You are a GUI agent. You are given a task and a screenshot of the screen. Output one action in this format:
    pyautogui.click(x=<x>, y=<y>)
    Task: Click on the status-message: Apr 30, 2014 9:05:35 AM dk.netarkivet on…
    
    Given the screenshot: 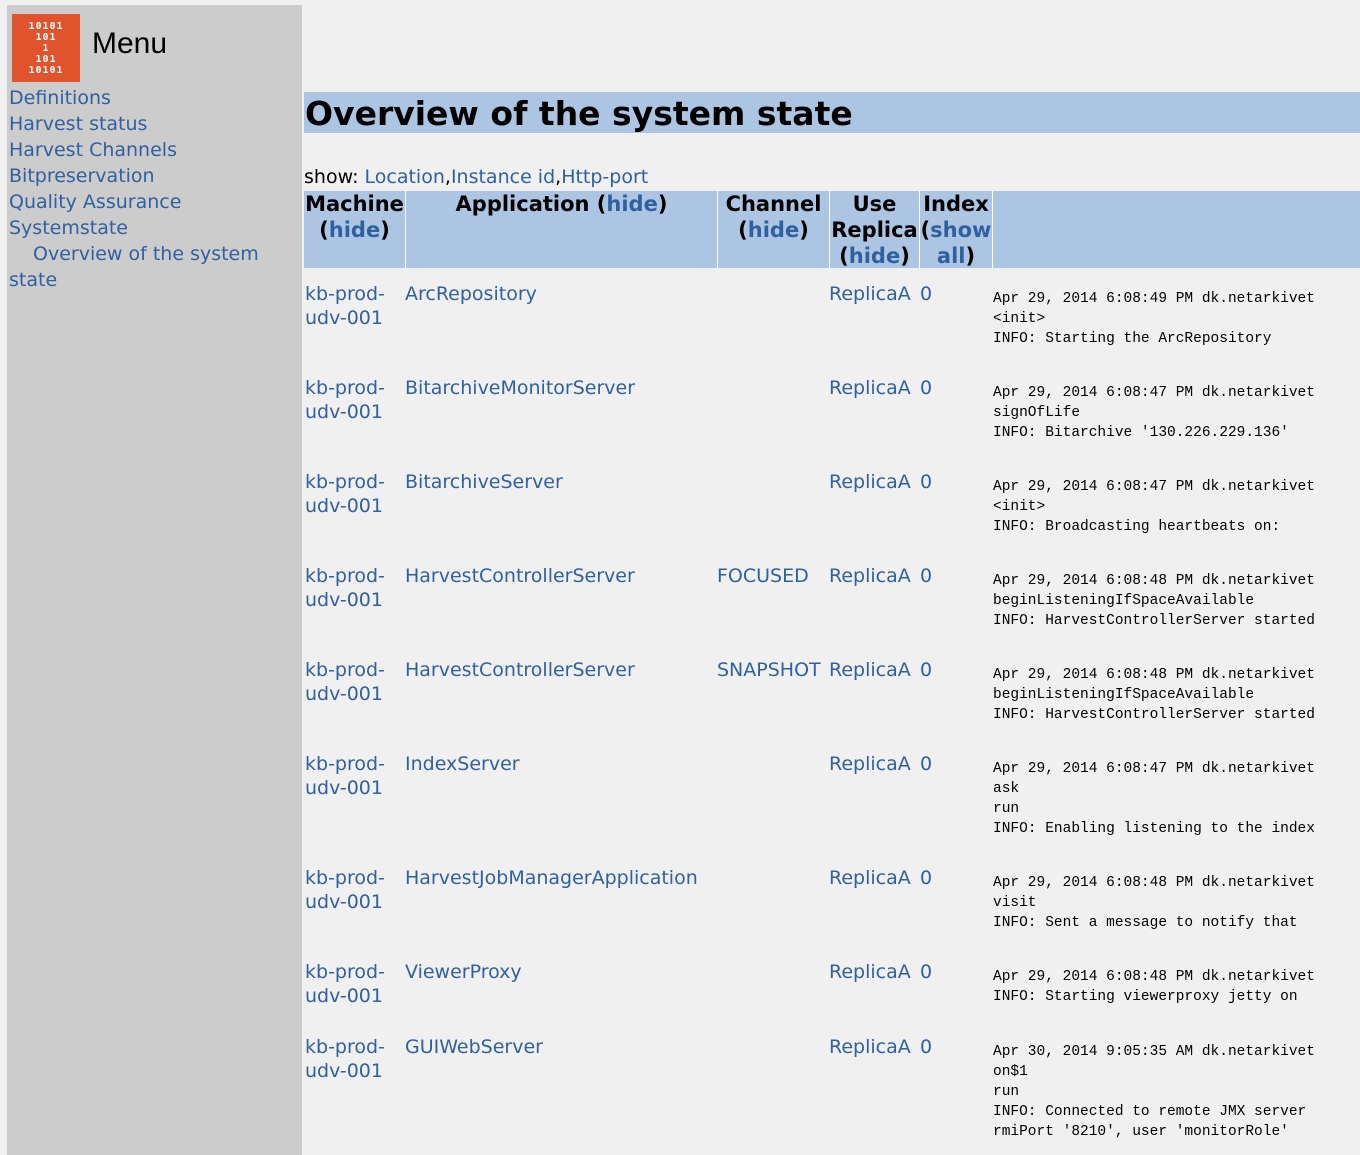 What is the action you would take?
    pyautogui.click(x=1154, y=1092)
    